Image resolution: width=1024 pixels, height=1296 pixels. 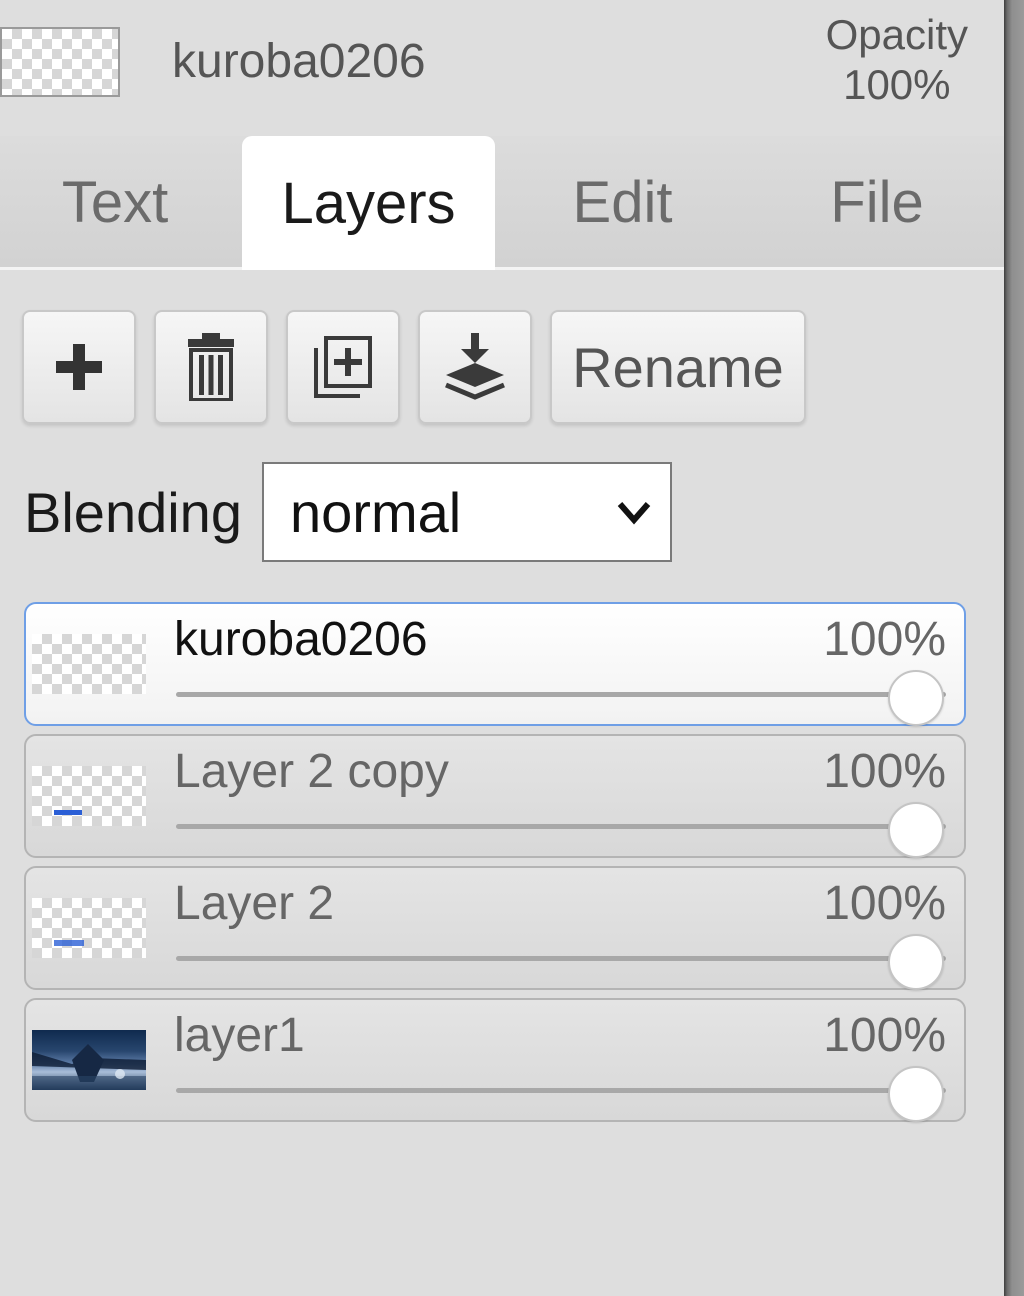 I want to click on merge-down-button, so click(x=475, y=367).